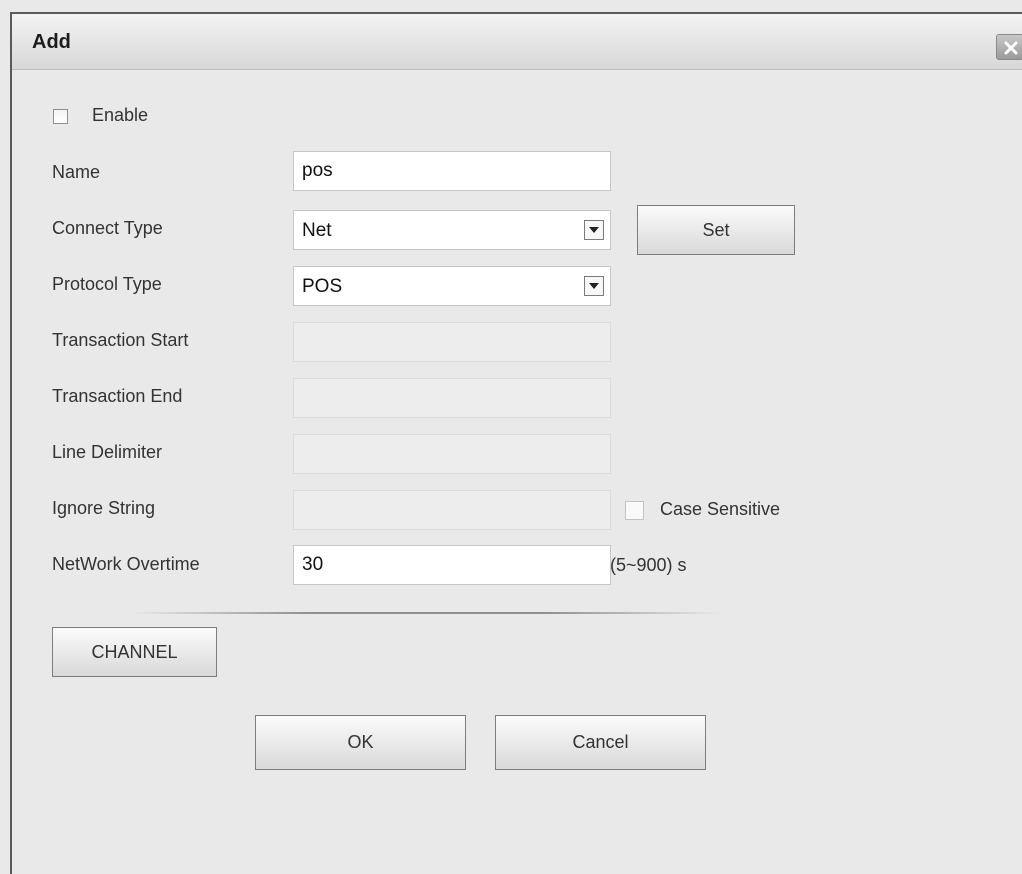 The image size is (1022, 874). Describe the element at coordinates (600, 742) in the screenshot. I see `cancel-button: Cancel` at that location.